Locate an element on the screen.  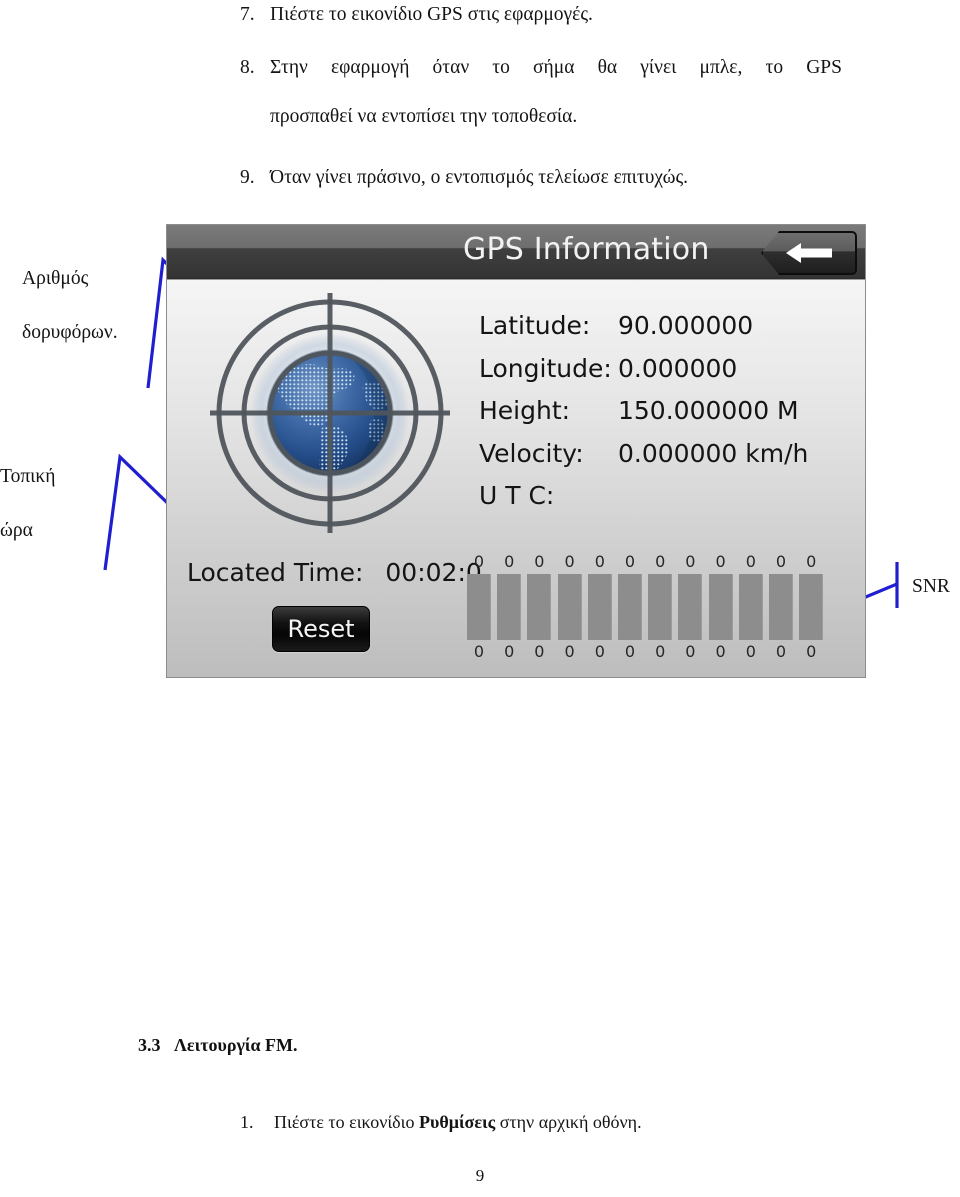
annotation-localtime-label-line-1: Τοπική is located at coordinates (28, 476).